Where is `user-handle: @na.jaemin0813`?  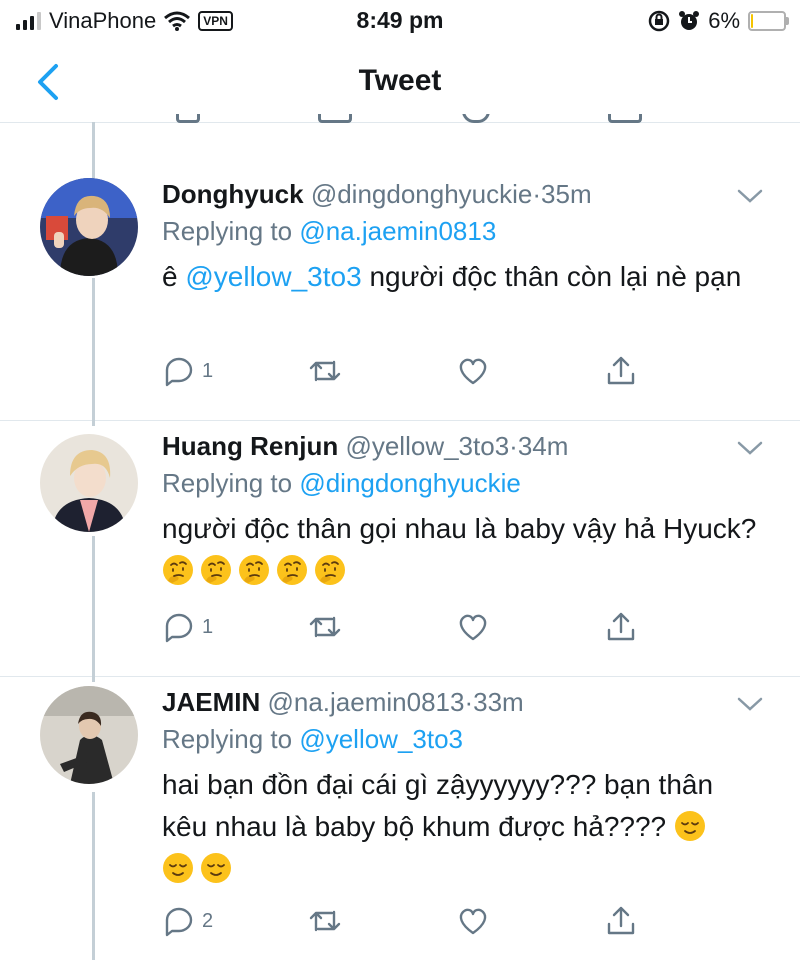 user-handle: @na.jaemin0813 is located at coordinates (365, 702).